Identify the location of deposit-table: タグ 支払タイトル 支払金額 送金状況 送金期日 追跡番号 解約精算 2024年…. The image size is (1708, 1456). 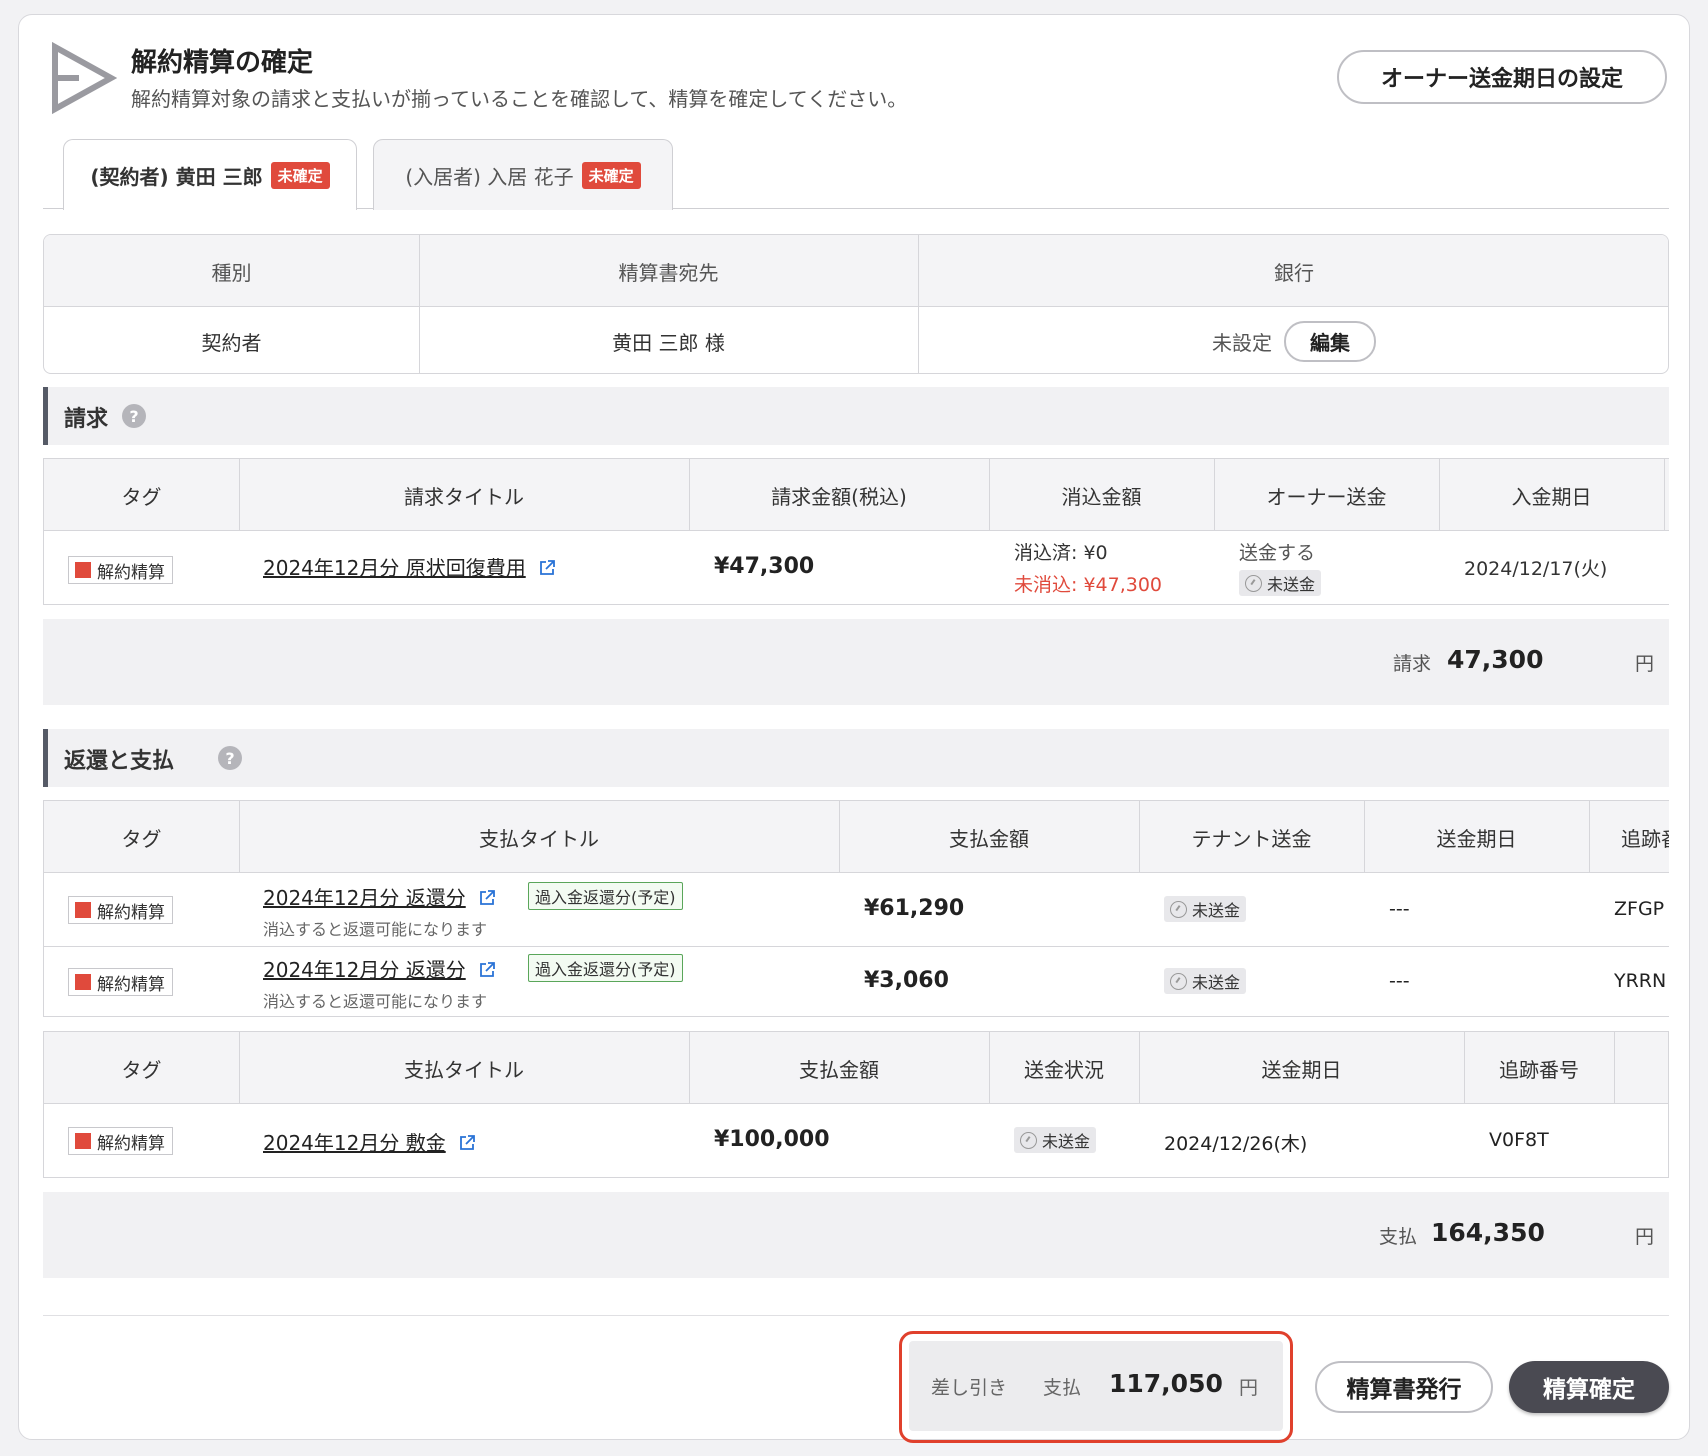
(856, 1104).